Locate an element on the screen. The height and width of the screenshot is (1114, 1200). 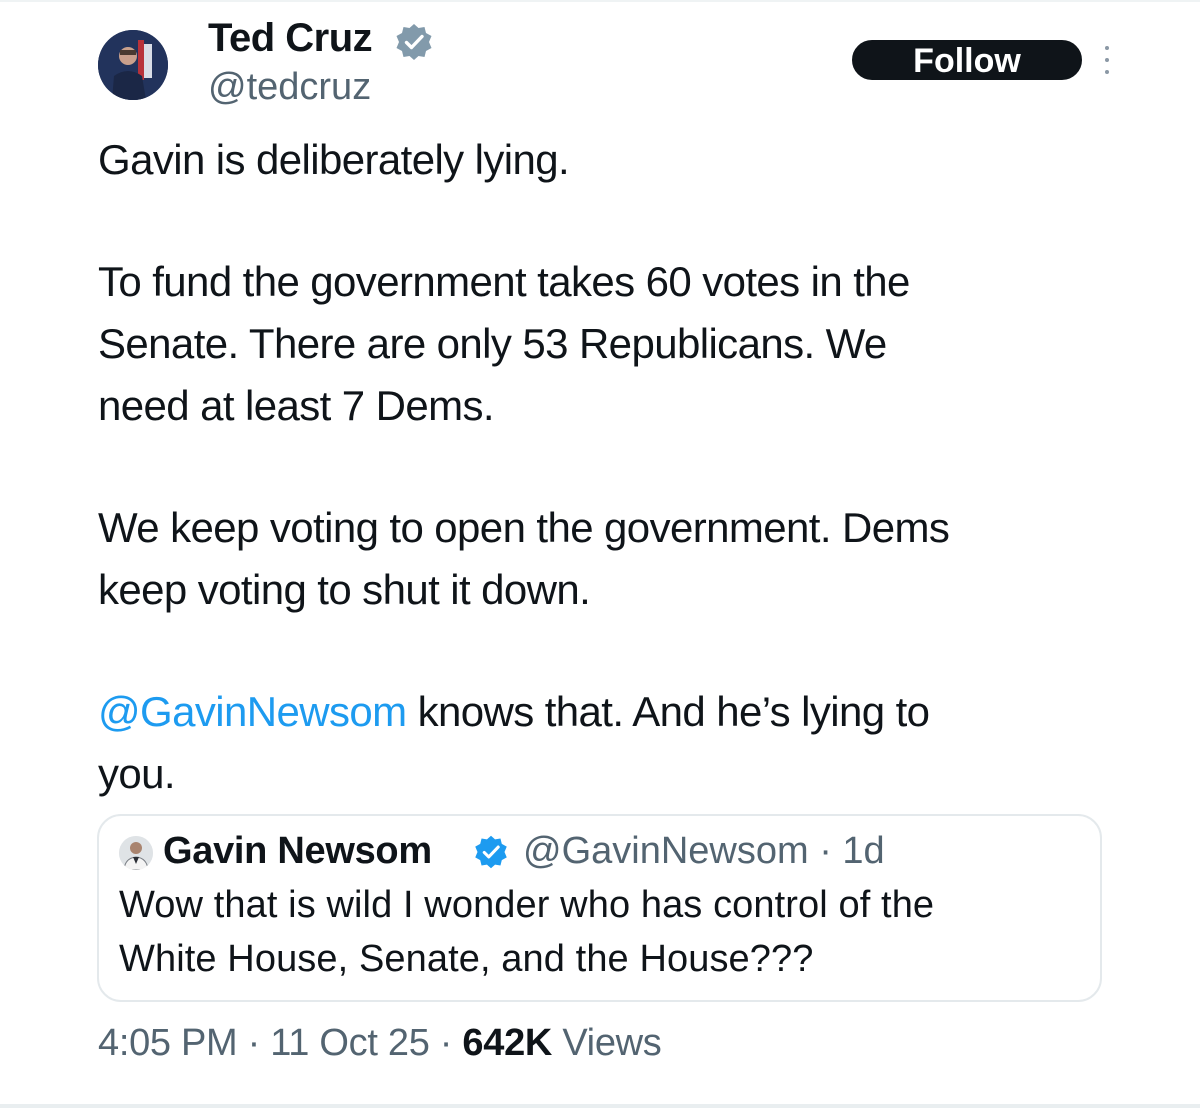
tweet-timestamp-views: 4:05 PM · 11 Oct 25 · 642K Views is located at coordinates (380, 1043).